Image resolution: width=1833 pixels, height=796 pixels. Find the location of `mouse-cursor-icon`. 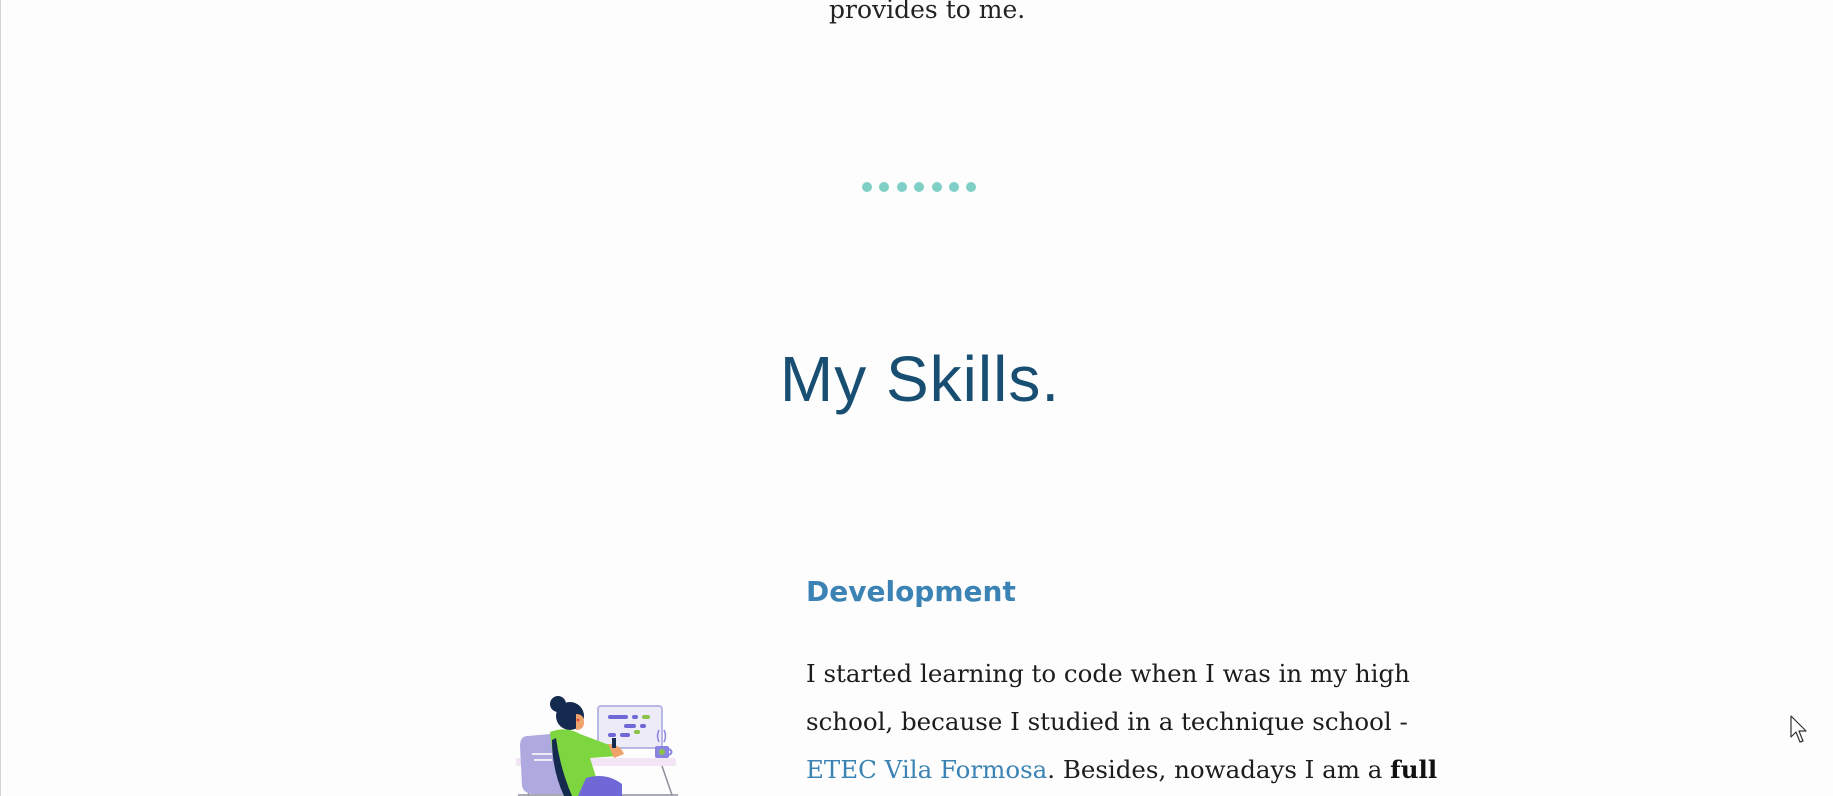

mouse-cursor-icon is located at coordinates (1798, 729).